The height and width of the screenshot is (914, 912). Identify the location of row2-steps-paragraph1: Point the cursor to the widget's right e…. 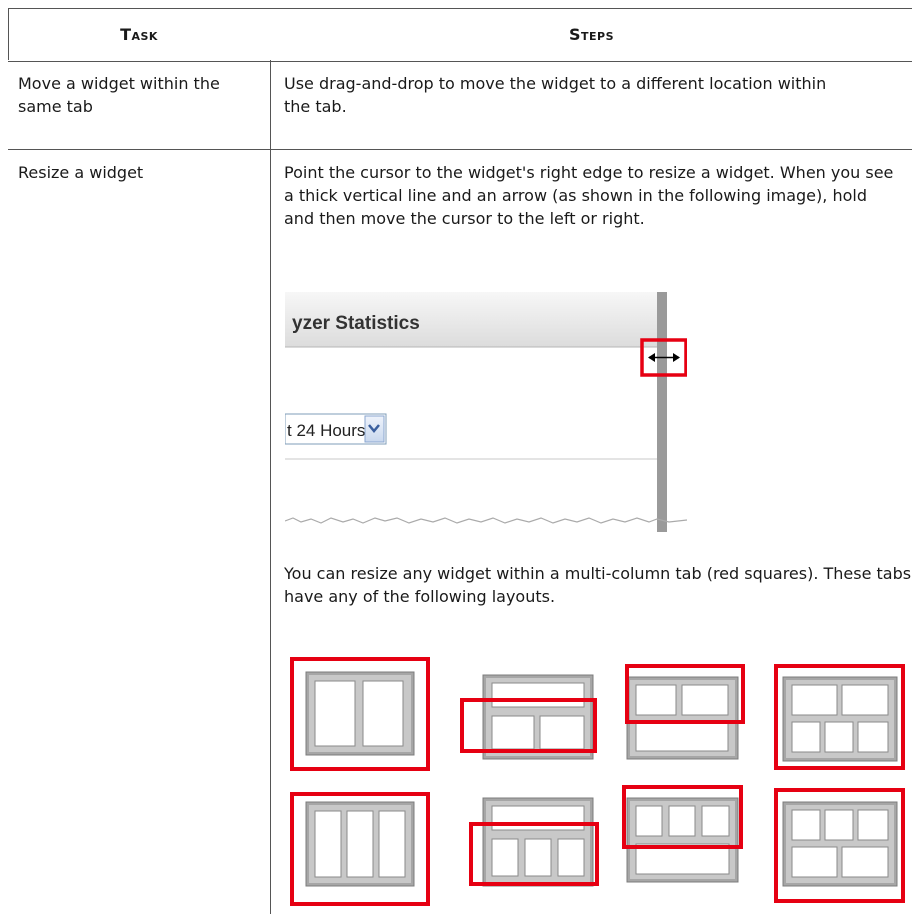
(589, 195).